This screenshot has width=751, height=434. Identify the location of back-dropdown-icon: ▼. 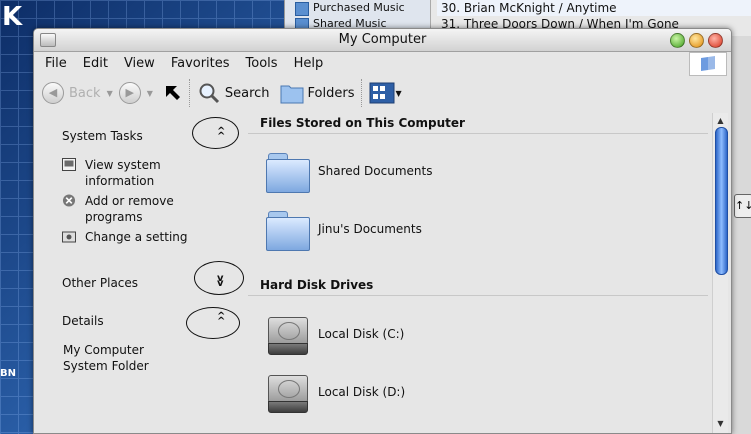
(110, 93).